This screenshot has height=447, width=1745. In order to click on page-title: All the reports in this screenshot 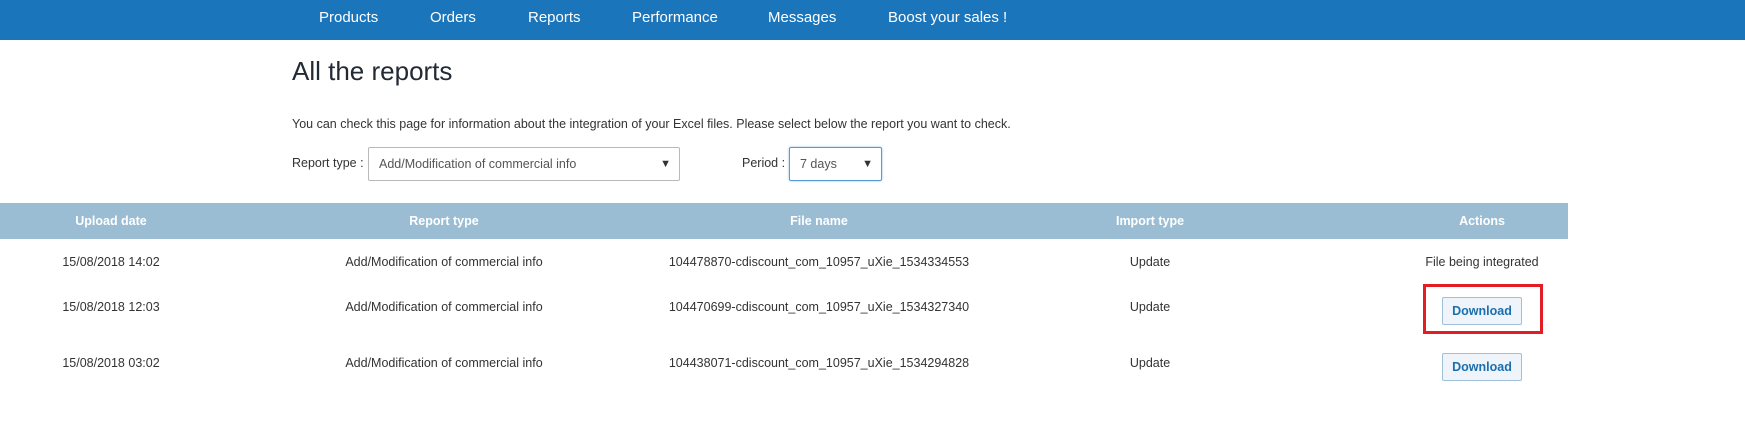, I will do `click(372, 71)`.